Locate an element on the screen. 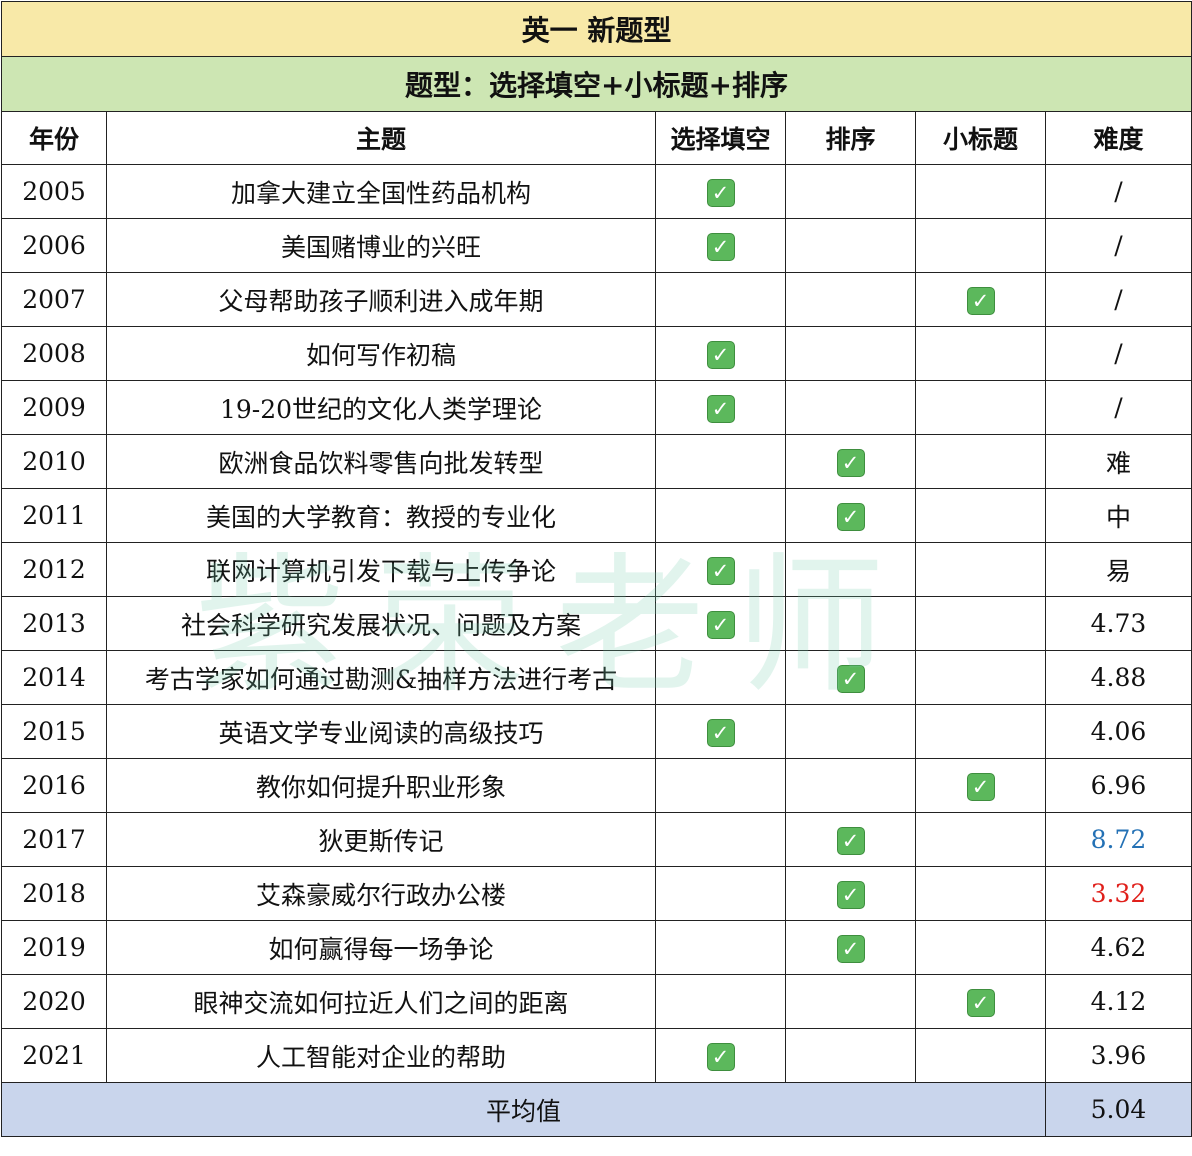 The height and width of the screenshot is (1156, 1192). year-cell: 2013 is located at coordinates (54, 623).